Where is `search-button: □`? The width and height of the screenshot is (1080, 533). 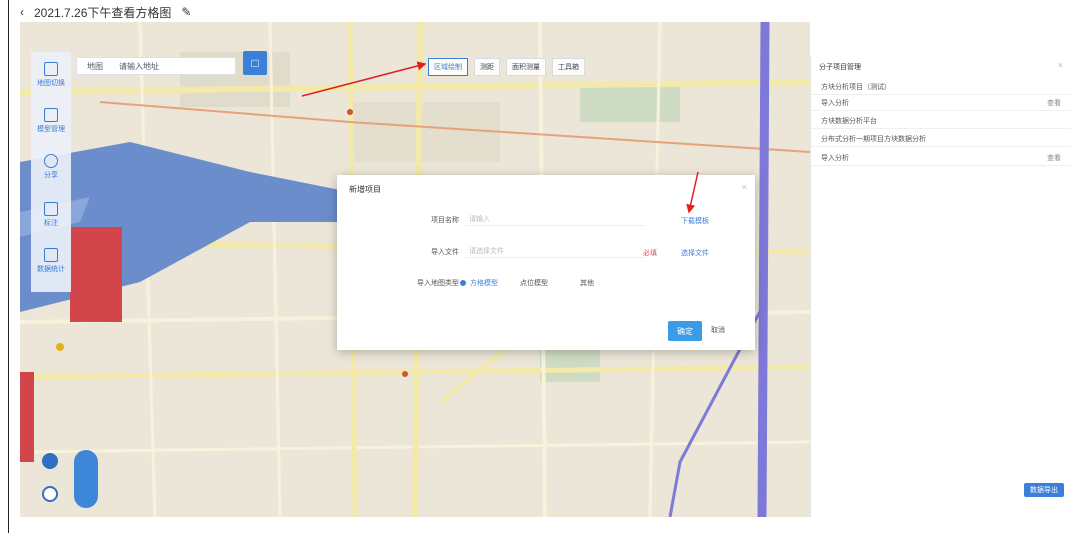 search-button: □ is located at coordinates (255, 63).